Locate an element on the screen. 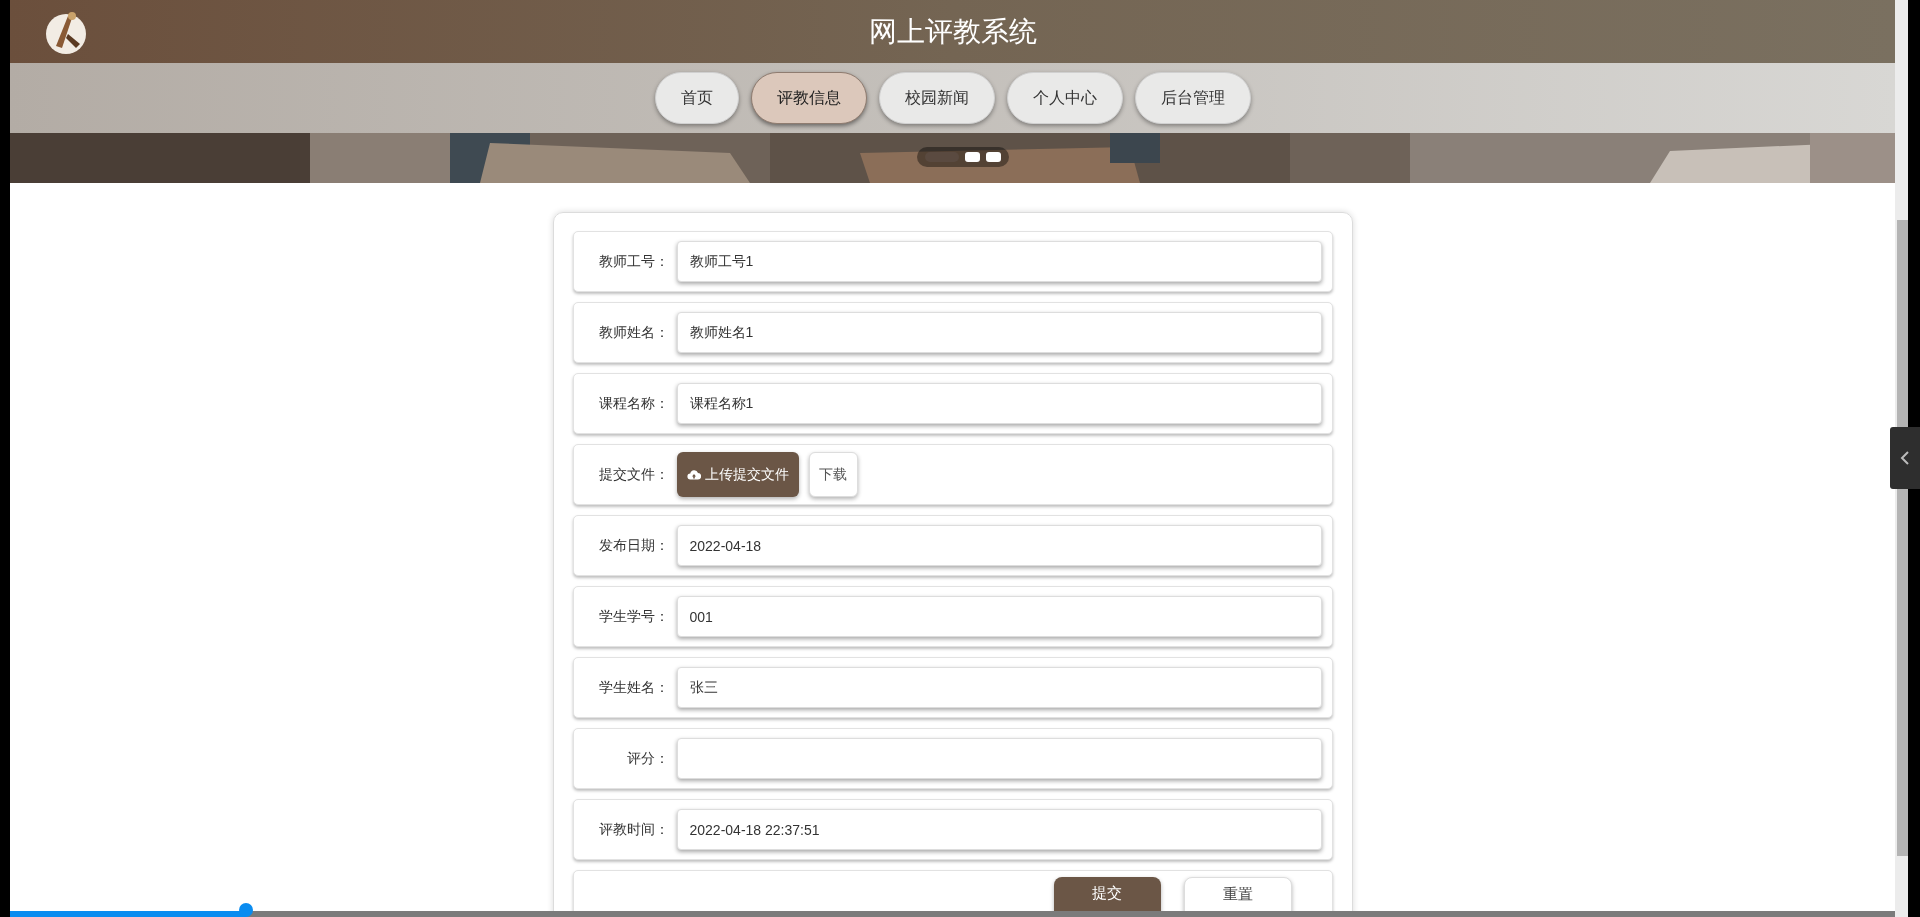 The image size is (1920, 917). site-title: 网上评教系统 is located at coordinates (952, 31).